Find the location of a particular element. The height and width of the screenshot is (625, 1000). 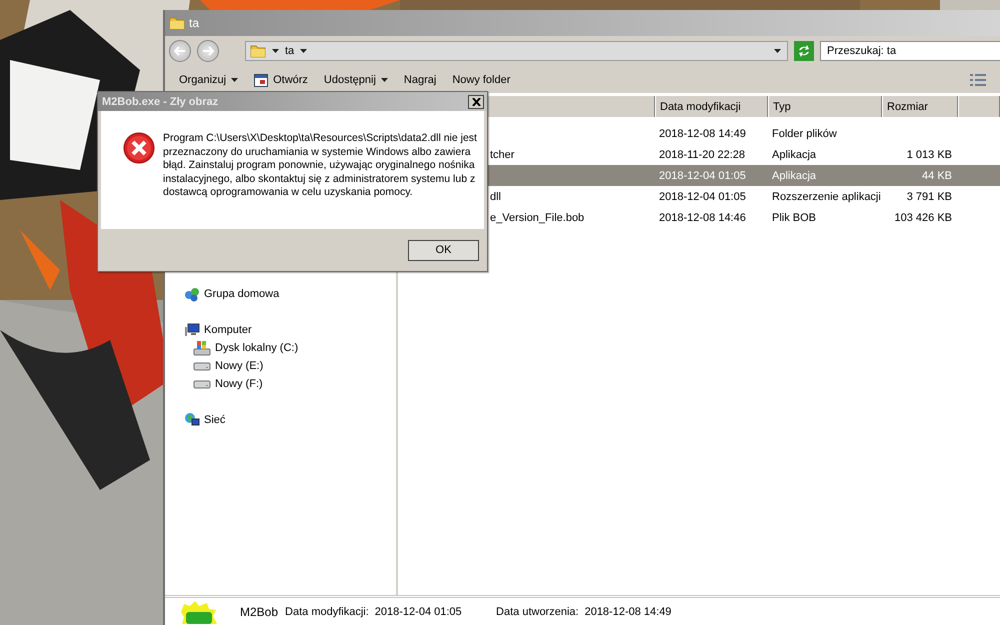

date-cell: 2018-11-20 22:28 is located at coordinates (702, 154).